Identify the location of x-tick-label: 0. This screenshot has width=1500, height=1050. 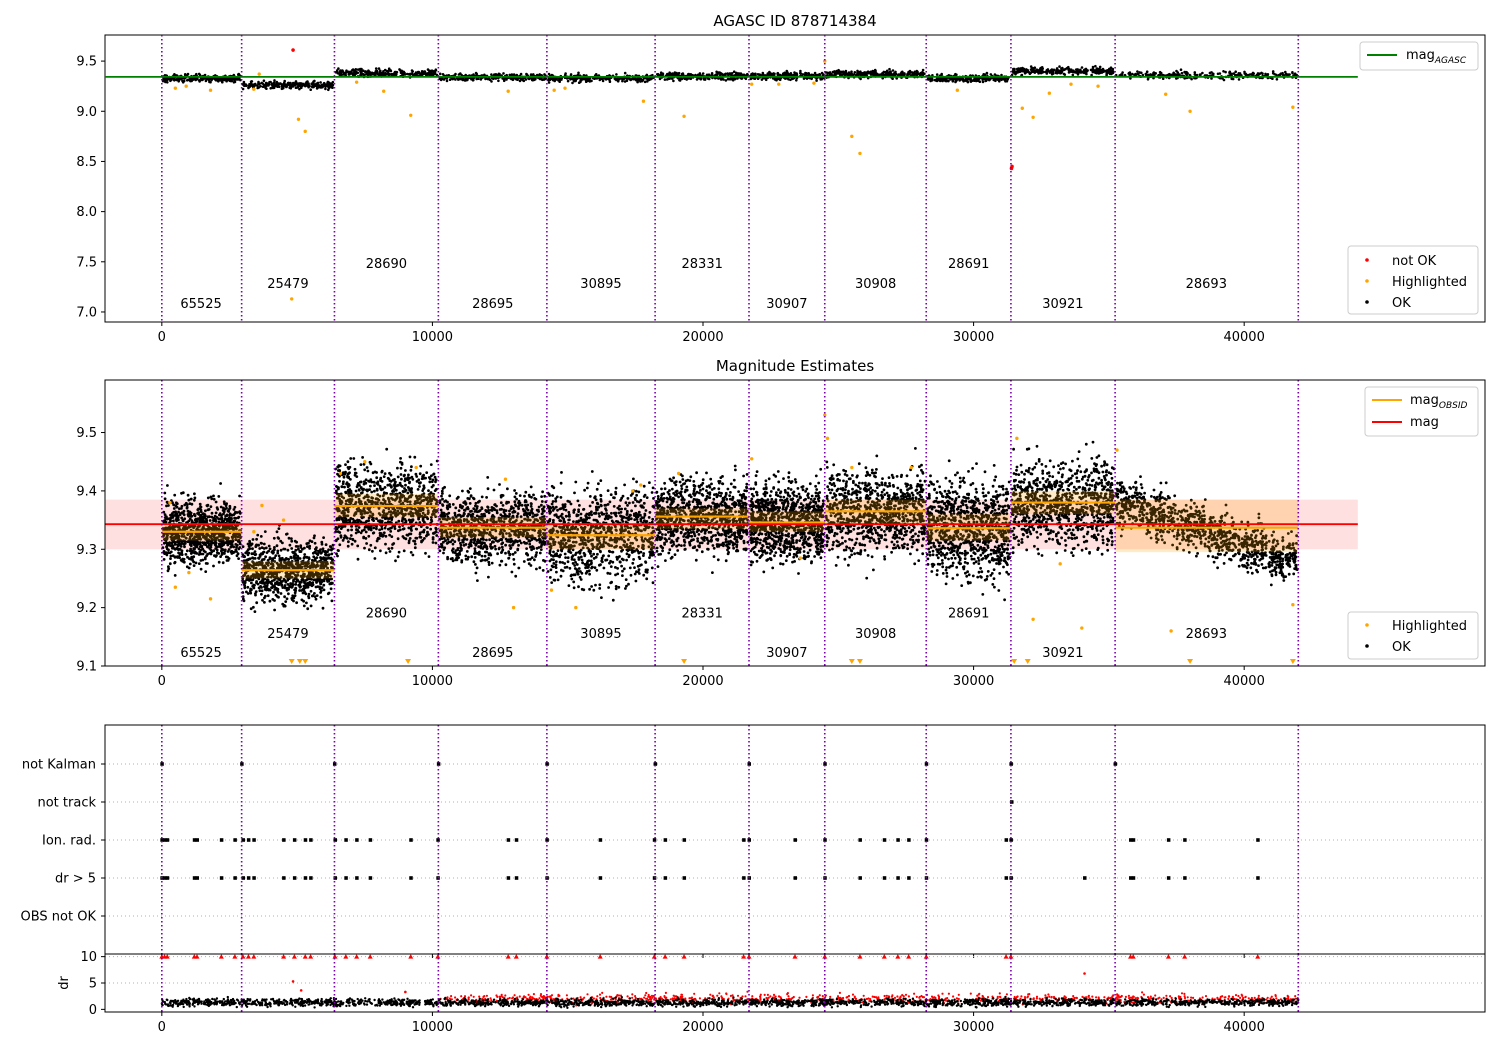
(162, 681).